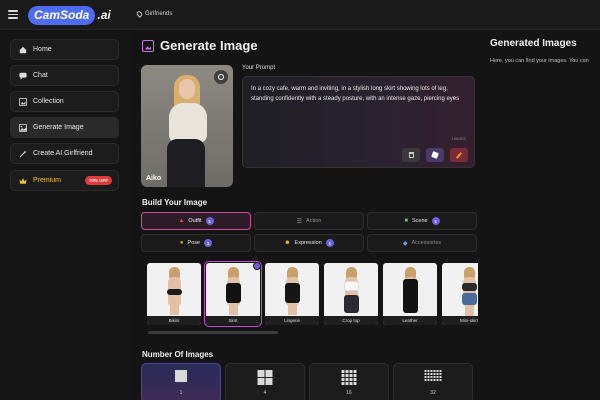 The height and width of the screenshot is (400, 600). What do you see at coordinates (292, 320) in the screenshot?
I see `outfit-label: Lingerie` at bounding box center [292, 320].